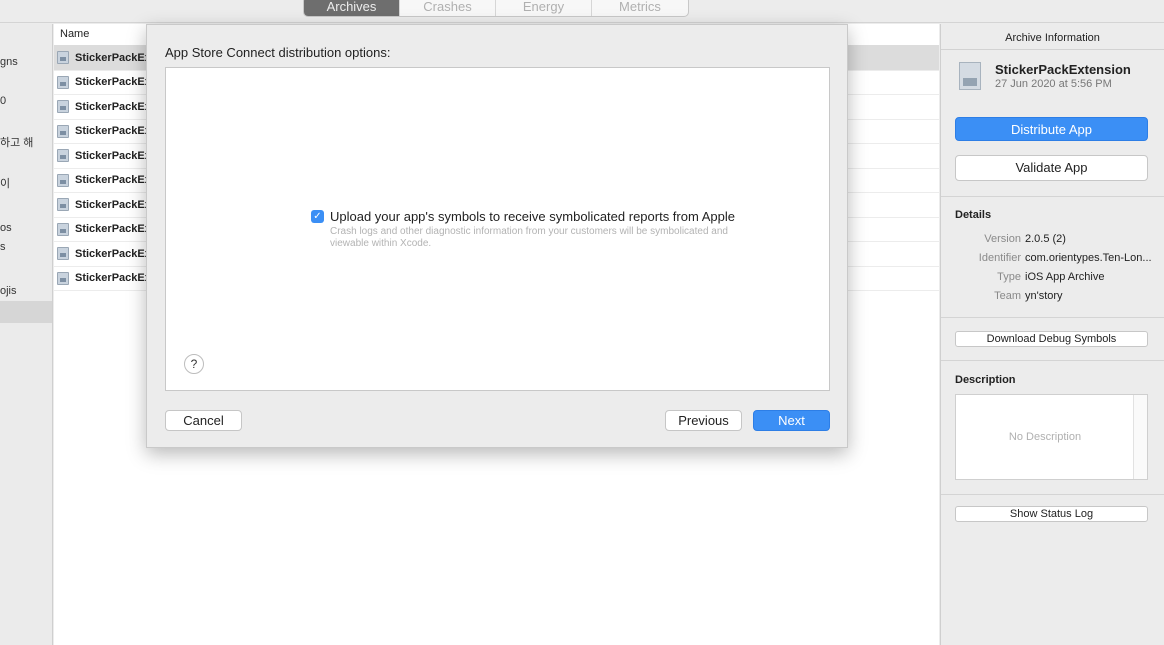 This screenshot has height=645, width=1164. I want to click on segmented-tabs: Archives Crashes Energy Metrics, so click(496, 8).